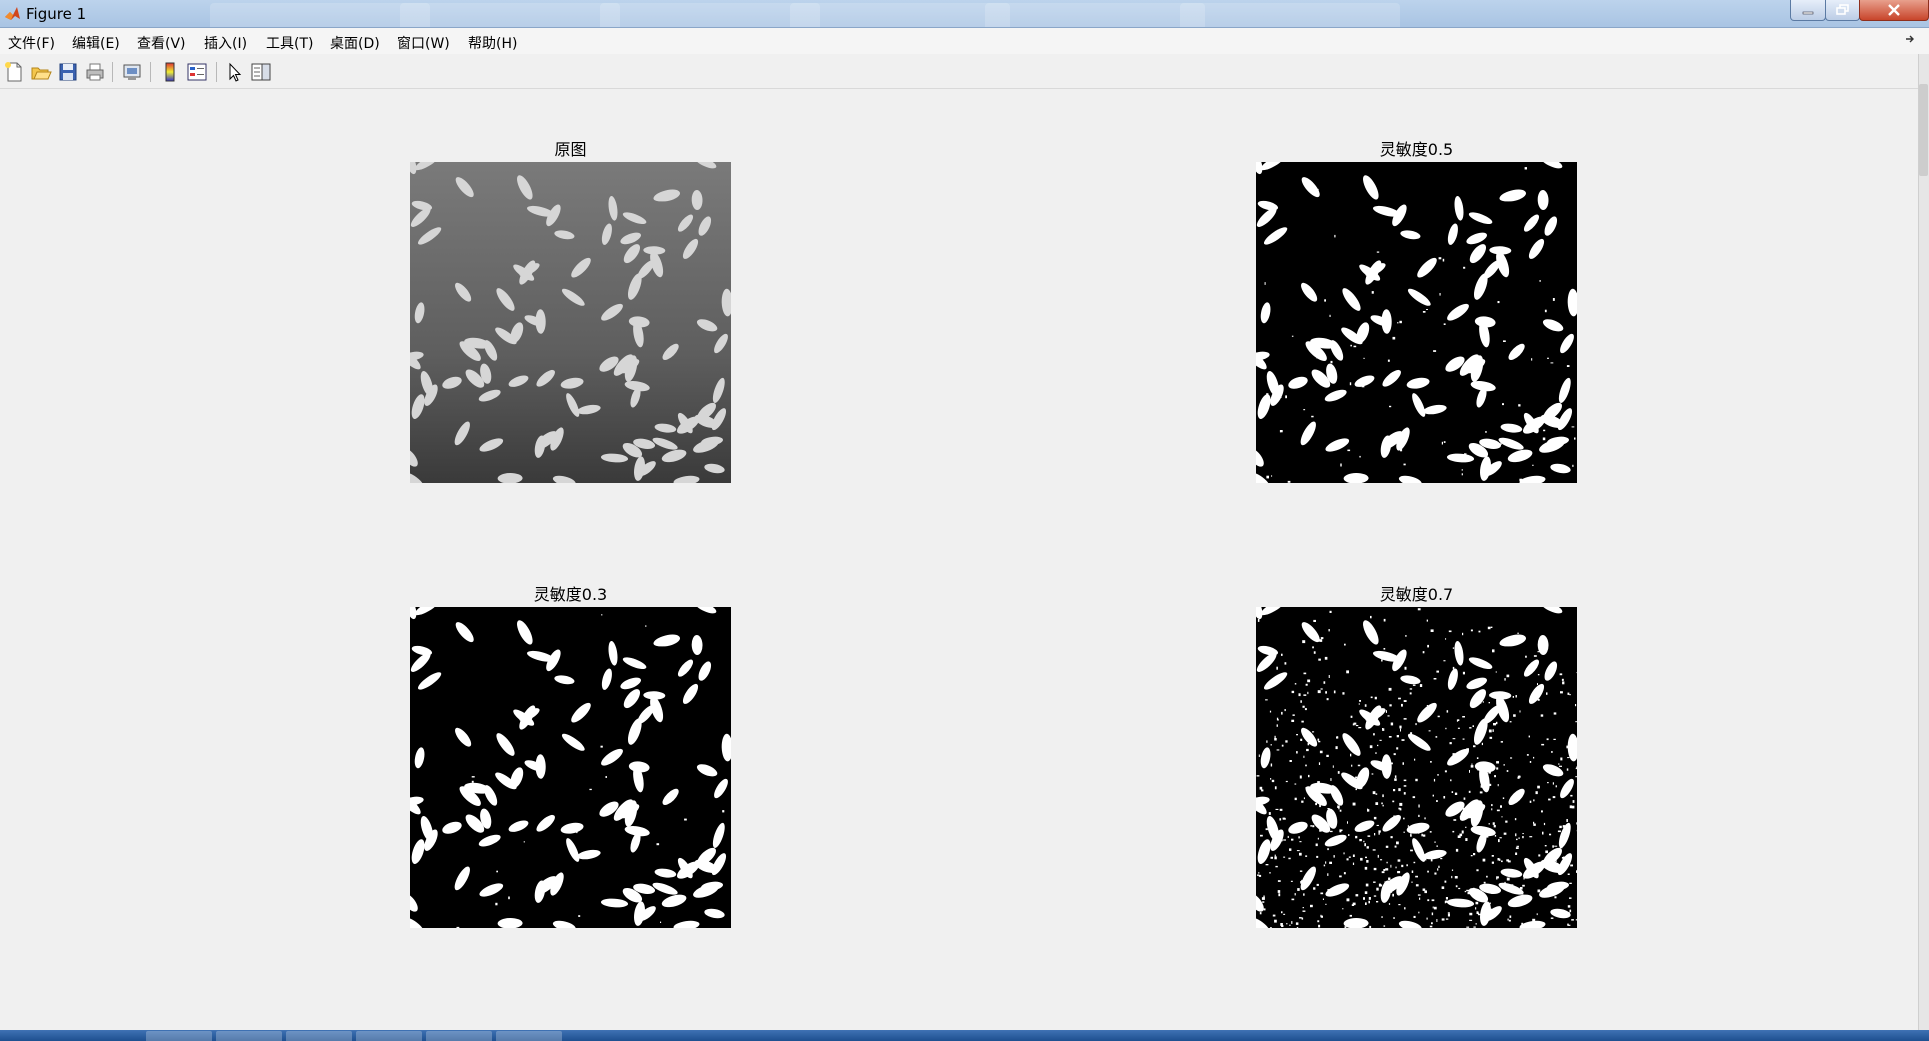 This screenshot has height=1041, width=1929. I want to click on title-bar: Figure 1, so click(964, 14).